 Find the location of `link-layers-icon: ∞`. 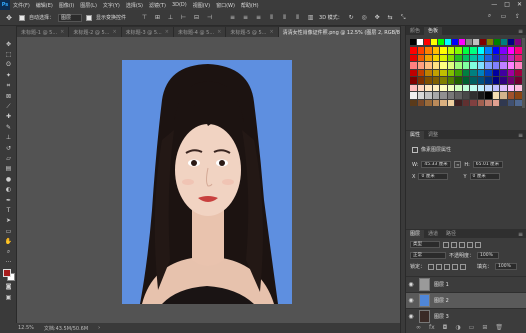

link-layers-icon: ∞ is located at coordinates (418, 327).